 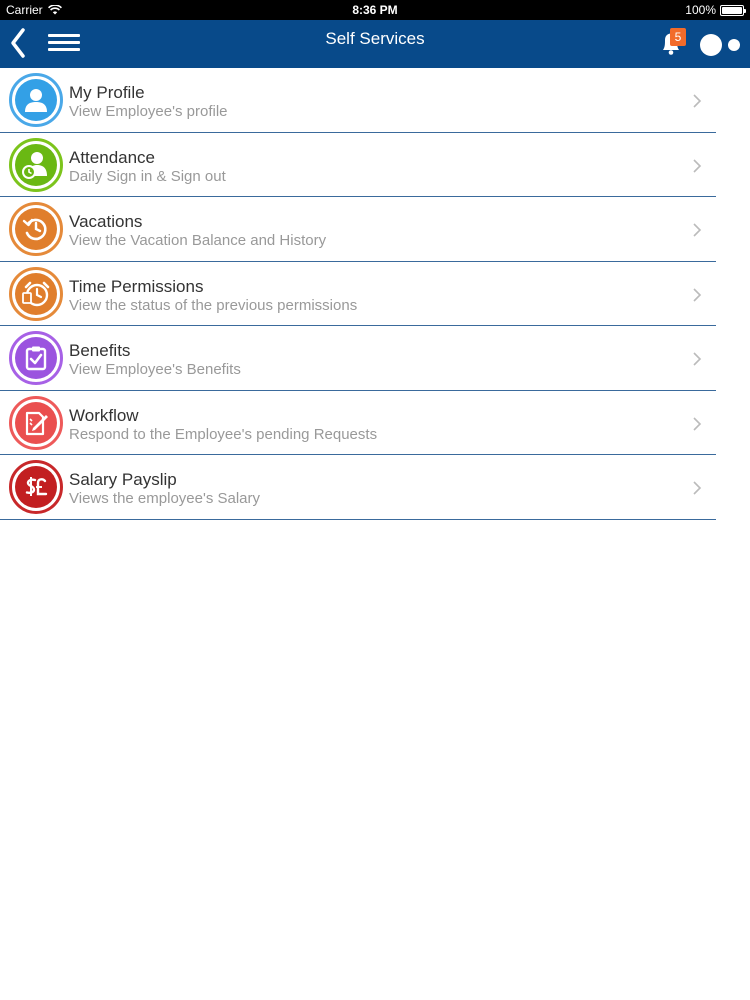 I want to click on list-item-attendance: Attendance Daily Sign in & Sign out, so click(x=358, y=165).